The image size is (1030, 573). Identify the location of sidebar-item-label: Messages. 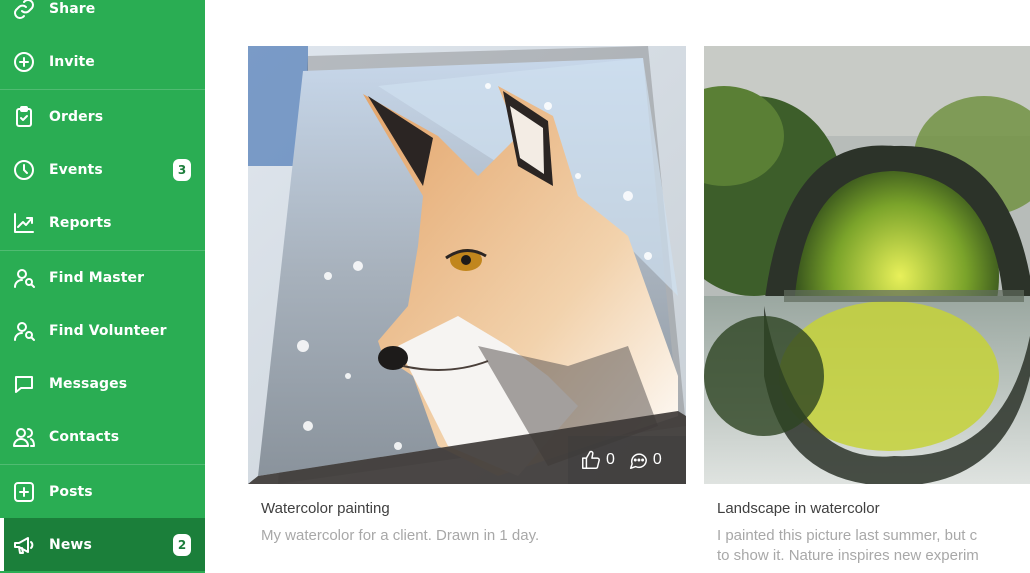
(88, 383).